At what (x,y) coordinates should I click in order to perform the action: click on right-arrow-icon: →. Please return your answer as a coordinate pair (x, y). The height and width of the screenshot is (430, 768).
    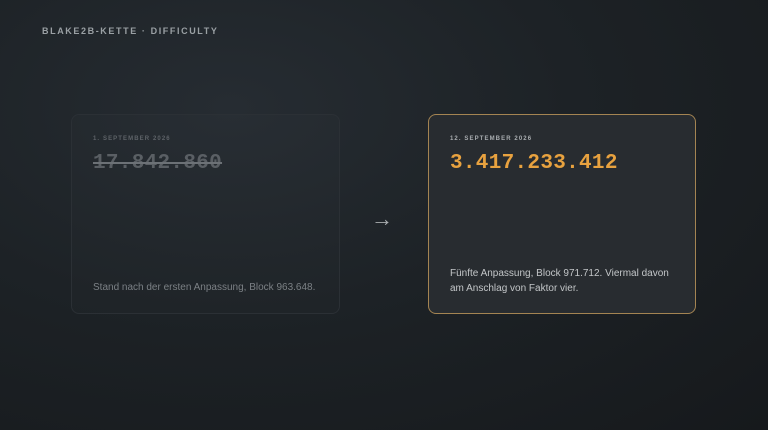
    Looking at the image, I should click on (382, 218).